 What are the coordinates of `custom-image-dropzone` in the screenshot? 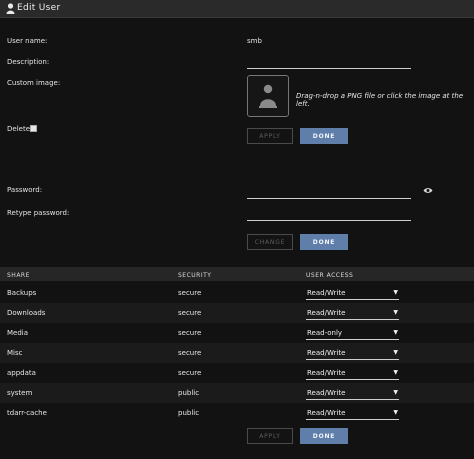 It's located at (268, 96).